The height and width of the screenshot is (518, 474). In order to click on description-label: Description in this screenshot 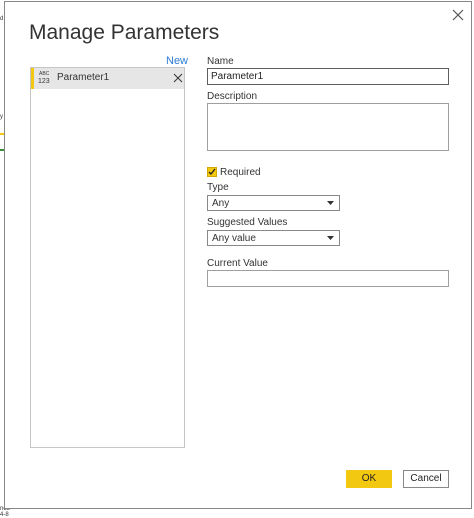, I will do `click(232, 96)`.